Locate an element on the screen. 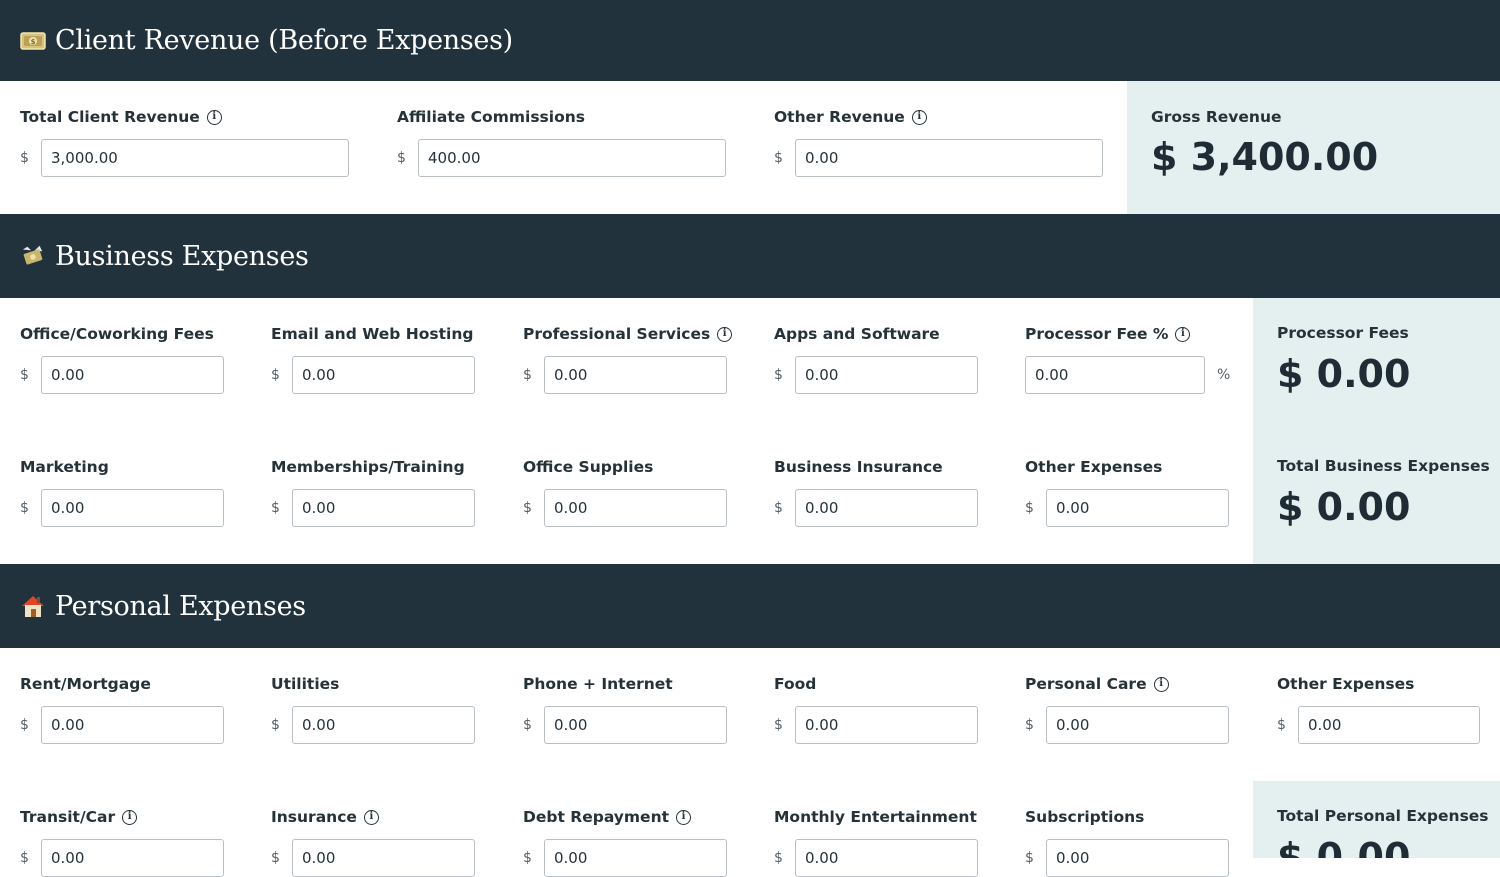 The width and height of the screenshot is (1500, 877). insurance-field: Insurance i $ is located at coordinates (373, 842).